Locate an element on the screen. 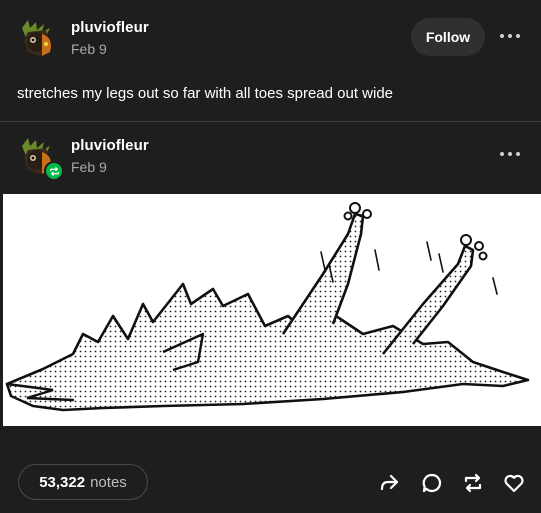  post-header: pluviofleur Feb 9 Follow is located at coordinates (270, 40).